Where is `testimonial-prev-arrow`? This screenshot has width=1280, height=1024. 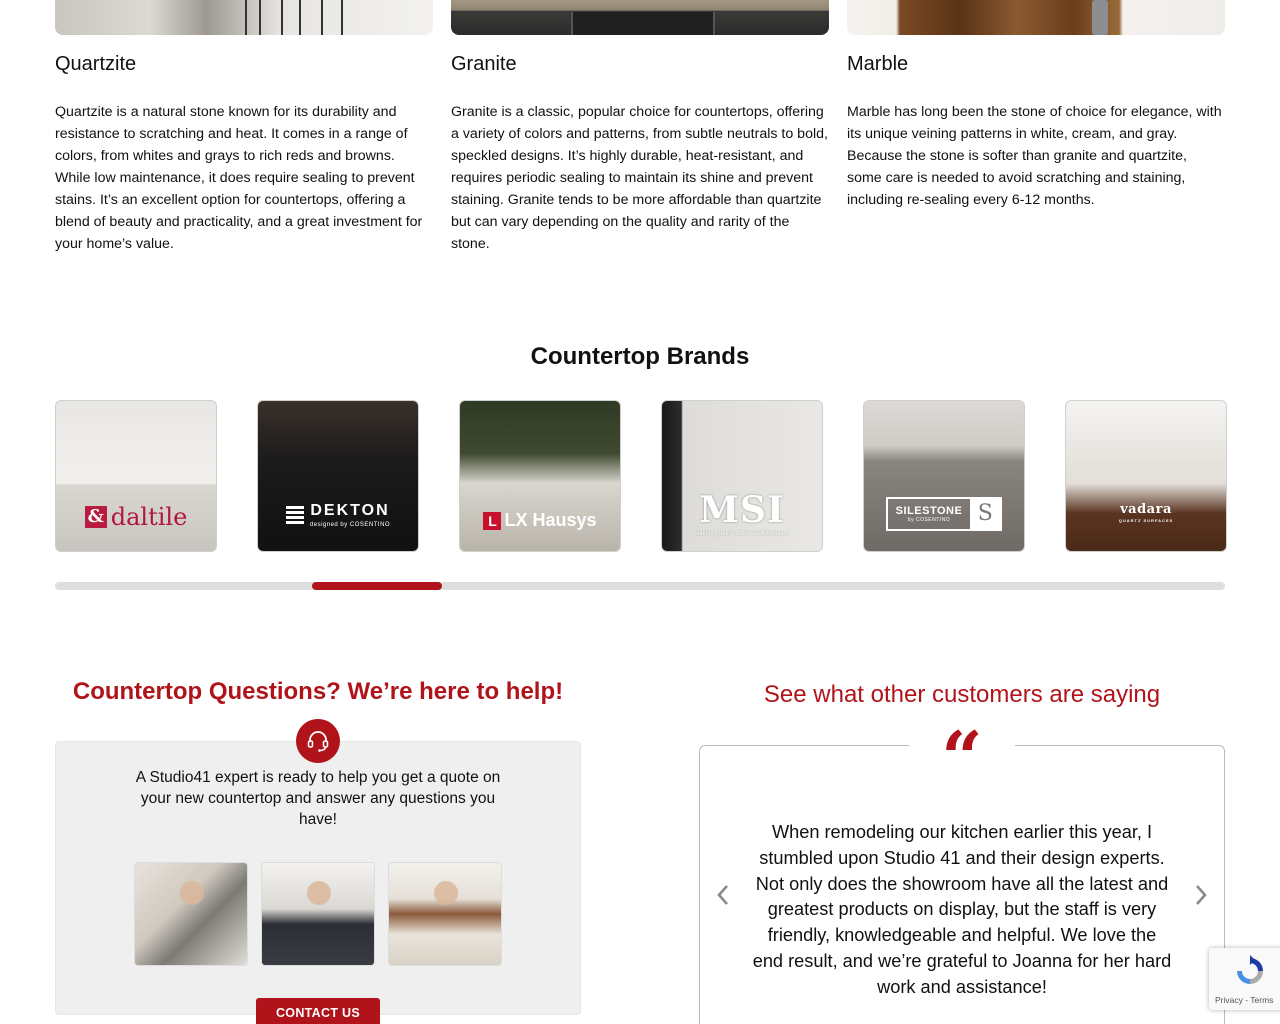 testimonial-prev-arrow is located at coordinates (723, 895).